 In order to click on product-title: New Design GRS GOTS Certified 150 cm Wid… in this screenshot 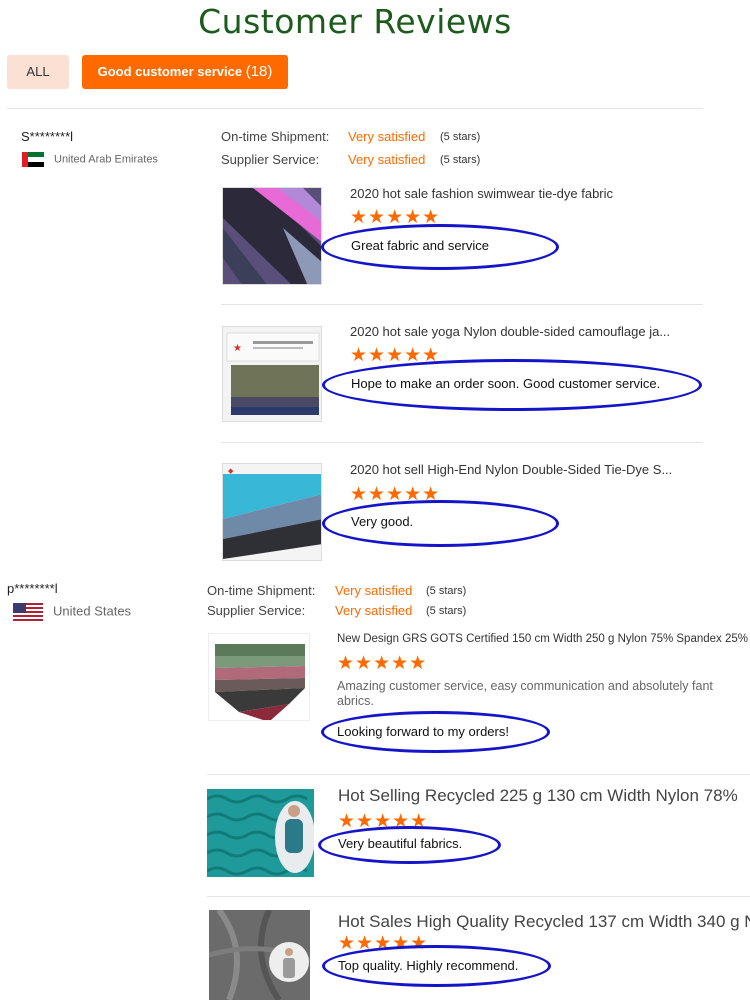, I will do `click(543, 639)`.